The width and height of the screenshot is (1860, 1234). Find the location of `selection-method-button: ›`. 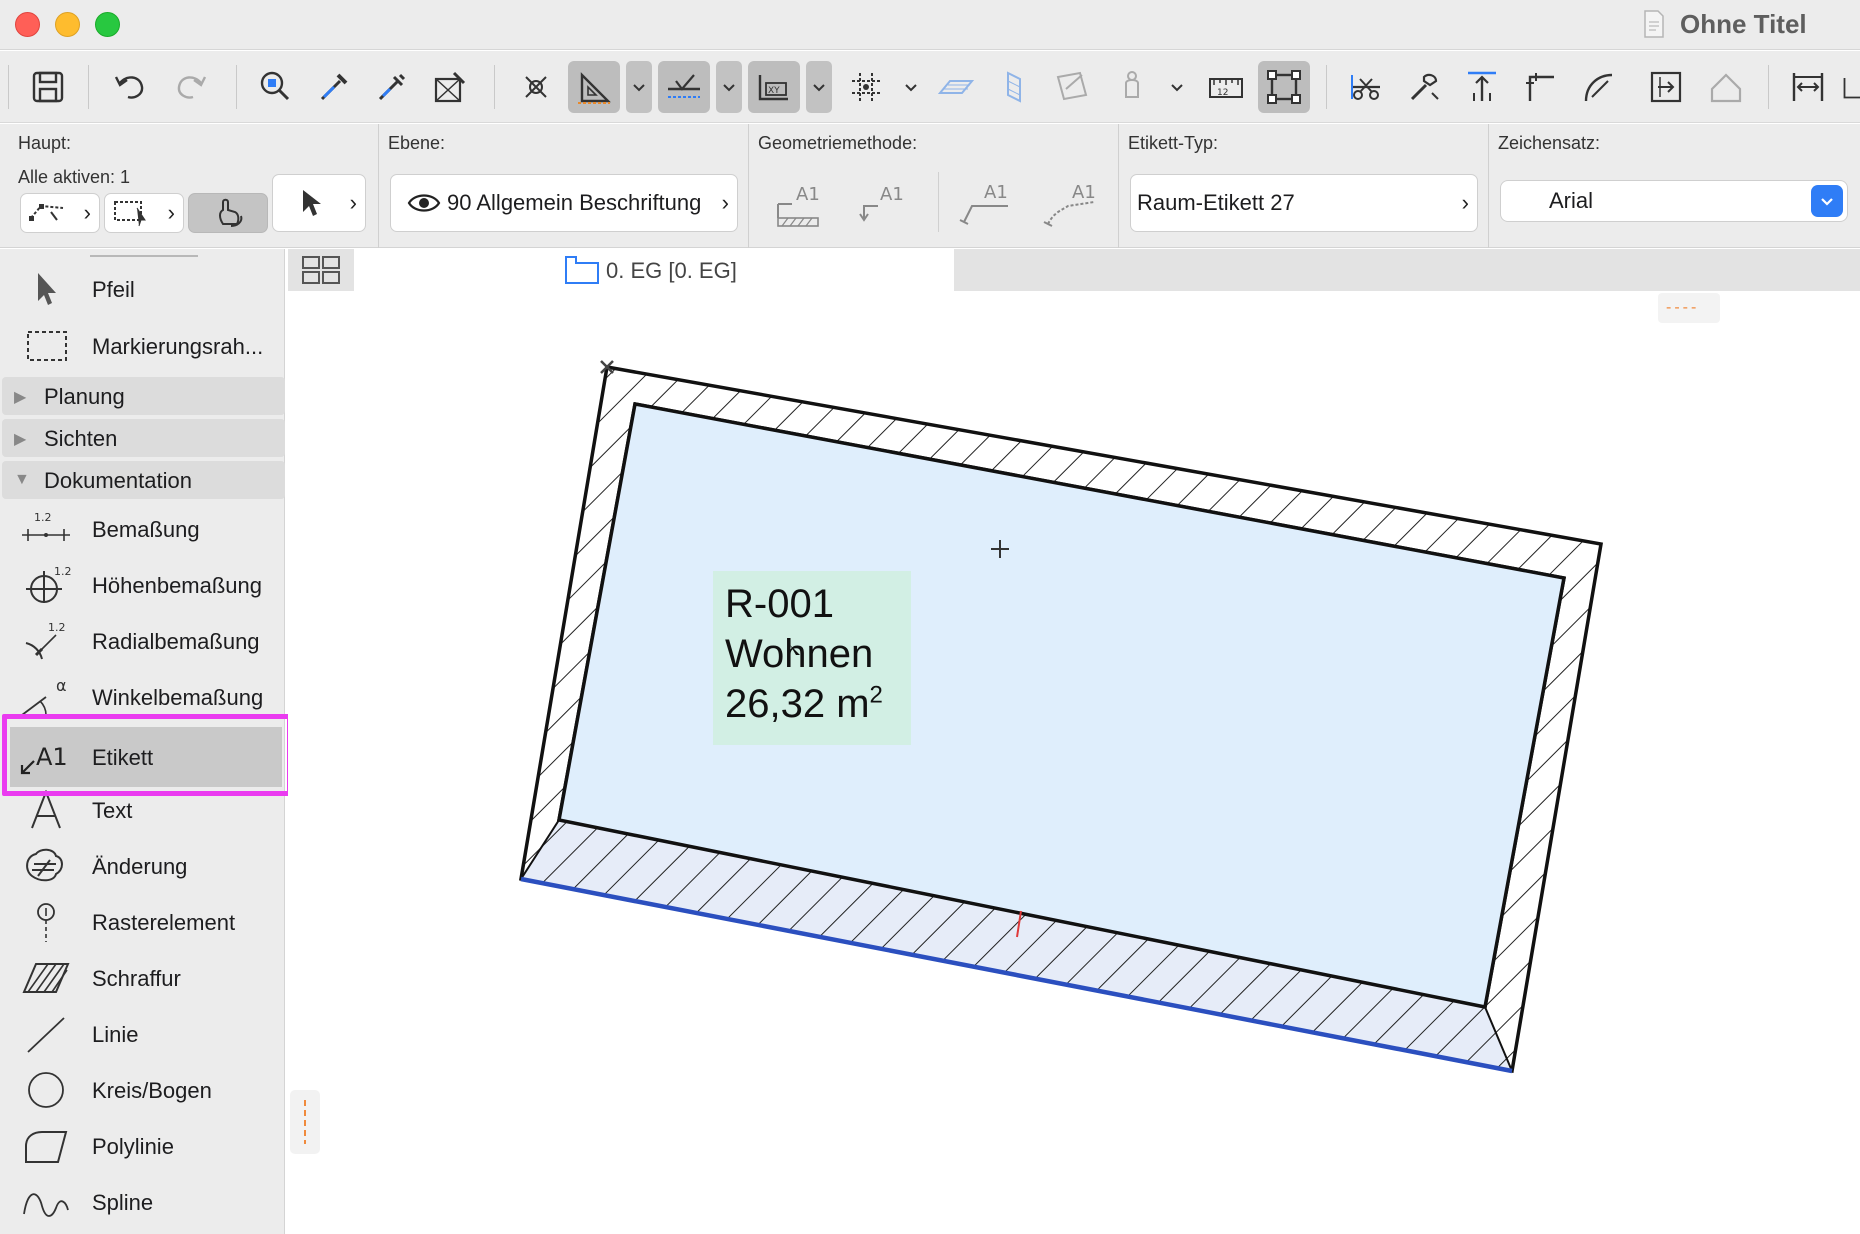

selection-method-button: › is located at coordinates (60, 213).